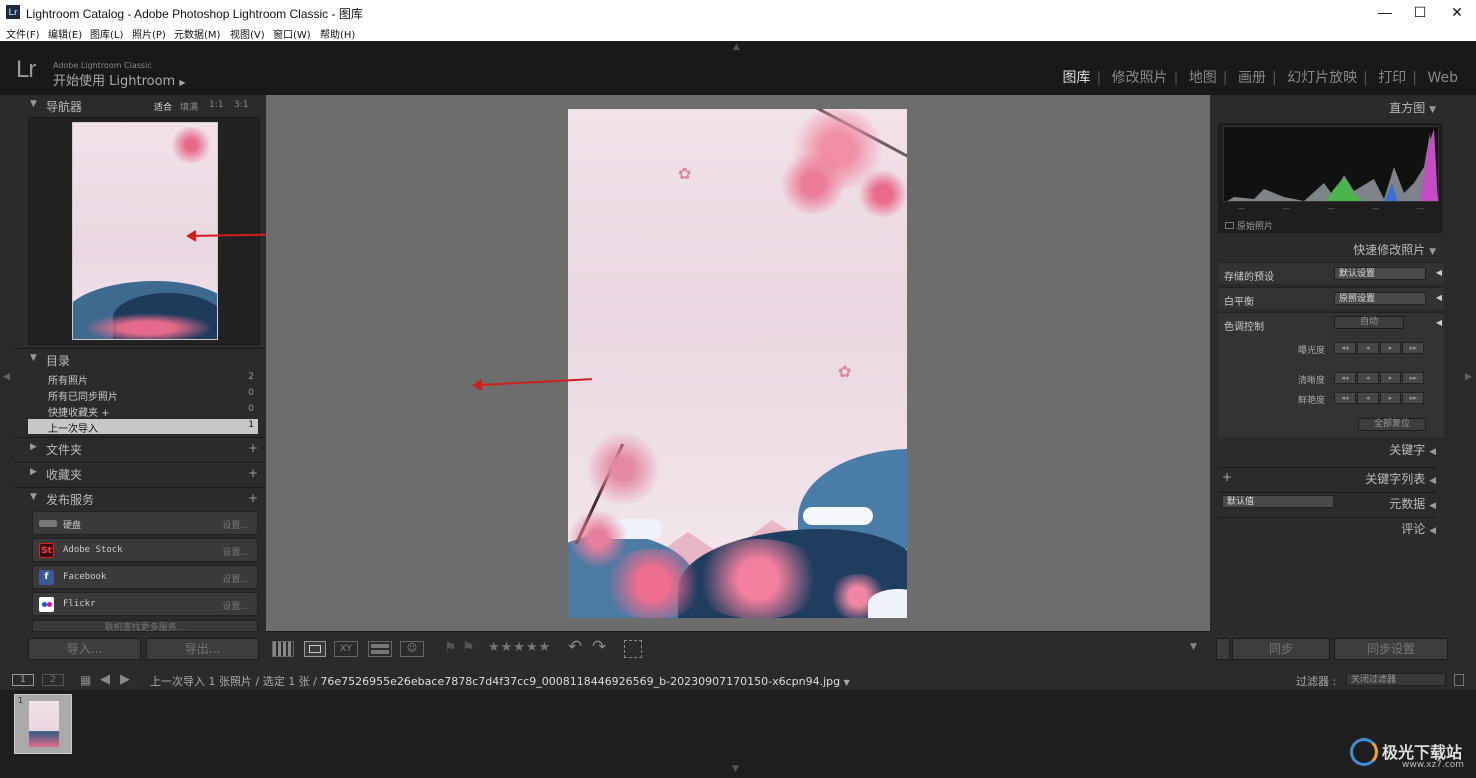 This screenshot has height=778, width=1476. Describe the element at coordinates (468, 648) in the screenshot. I see `flag-reject-icon: ⚑` at that location.